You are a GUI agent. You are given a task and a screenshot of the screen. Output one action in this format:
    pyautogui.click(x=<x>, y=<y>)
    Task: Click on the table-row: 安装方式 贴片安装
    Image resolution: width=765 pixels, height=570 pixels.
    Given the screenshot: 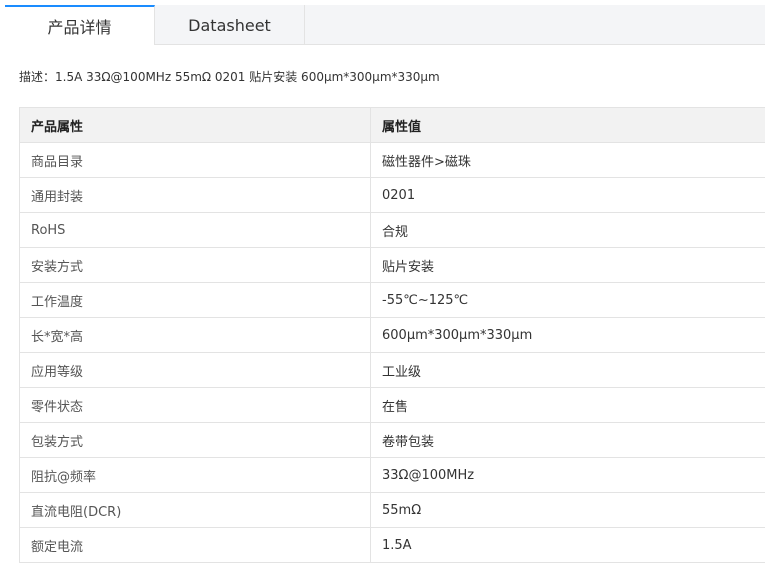 What is the action you would take?
    pyautogui.click(x=392, y=265)
    